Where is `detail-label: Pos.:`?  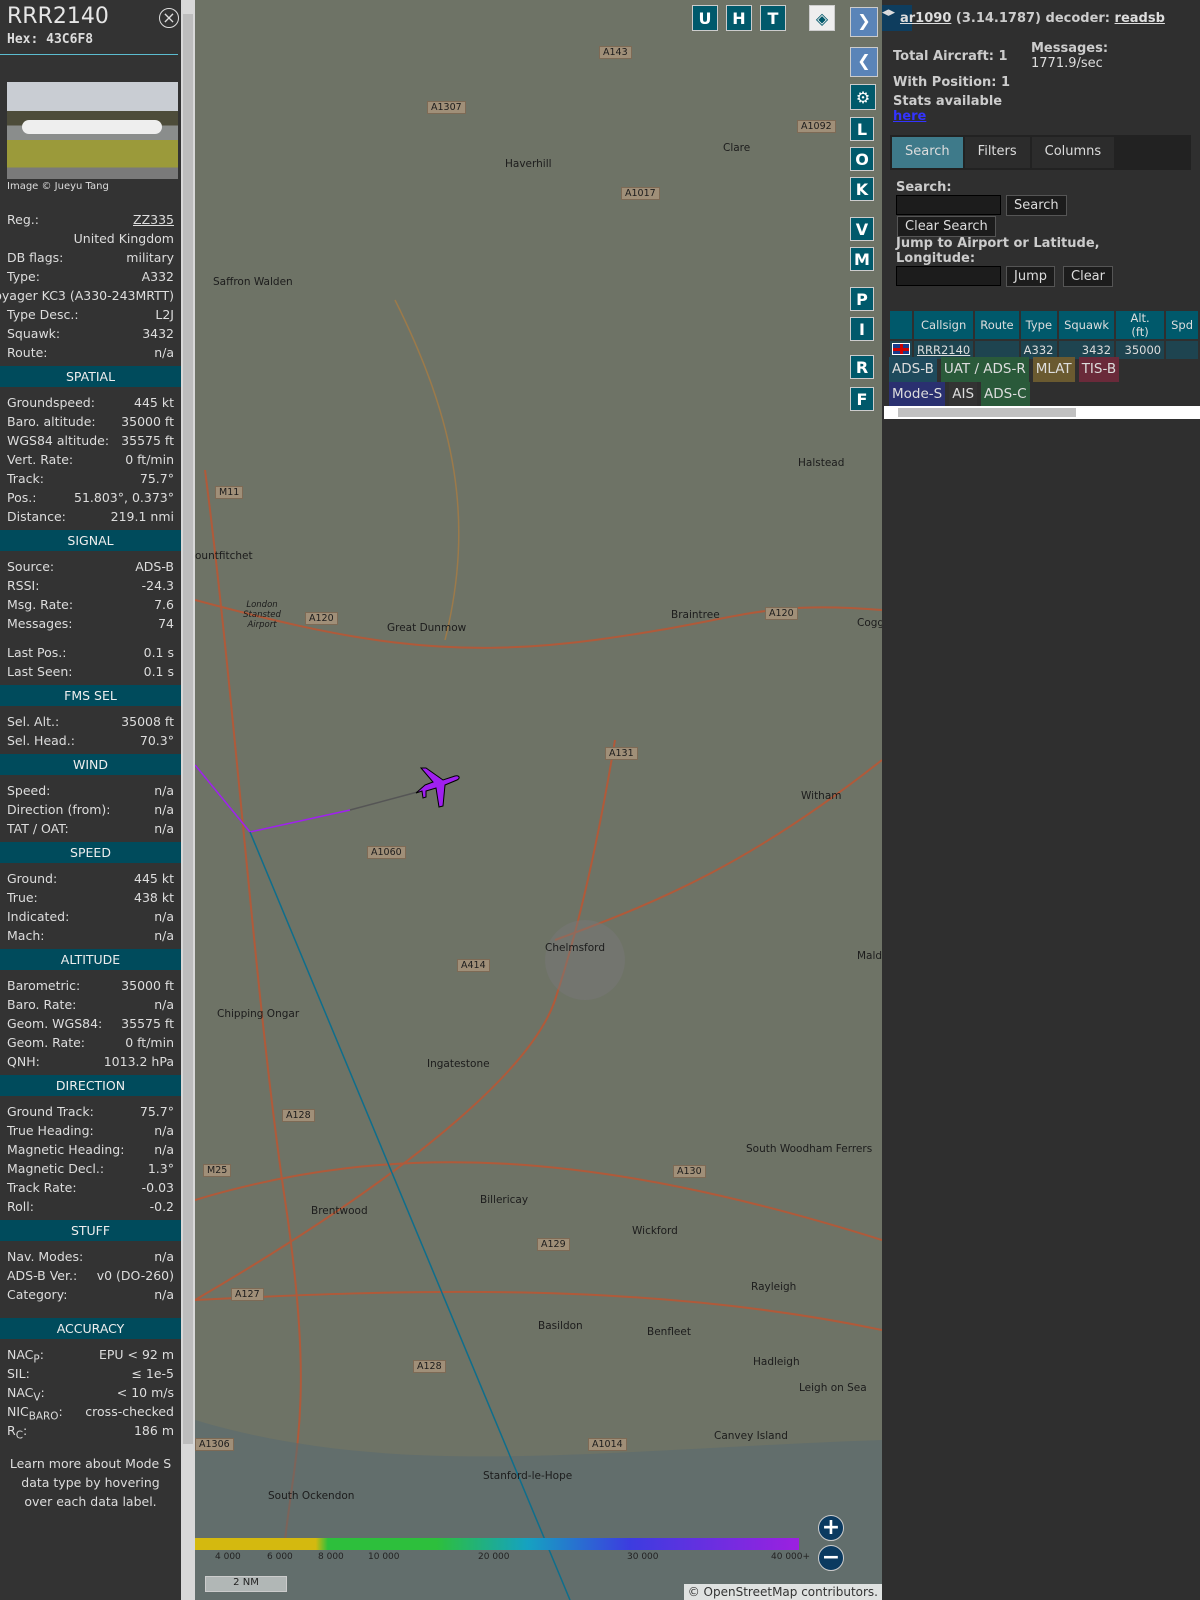 detail-label: Pos.: is located at coordinates (21, 497).